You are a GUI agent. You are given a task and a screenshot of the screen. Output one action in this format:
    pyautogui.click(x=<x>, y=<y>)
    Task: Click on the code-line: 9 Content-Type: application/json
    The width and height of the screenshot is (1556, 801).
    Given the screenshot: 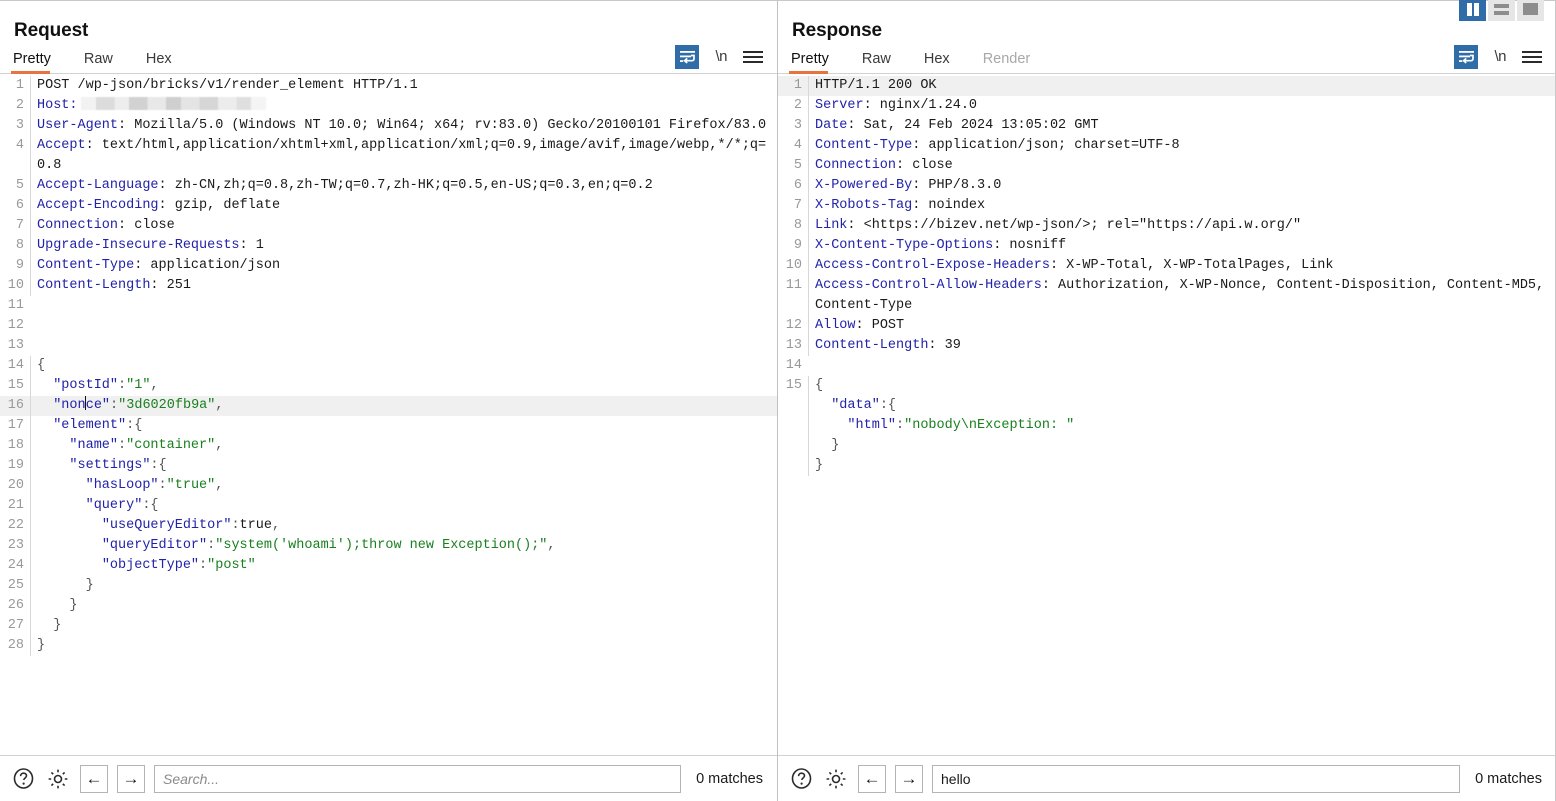 What is the action you would take?
    pyautogui.click(x=388, y=266)
    